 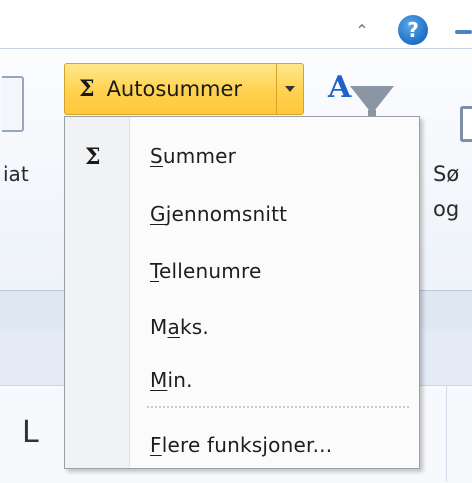 I want to click on minimize-icon, so click(x=463, y=32).